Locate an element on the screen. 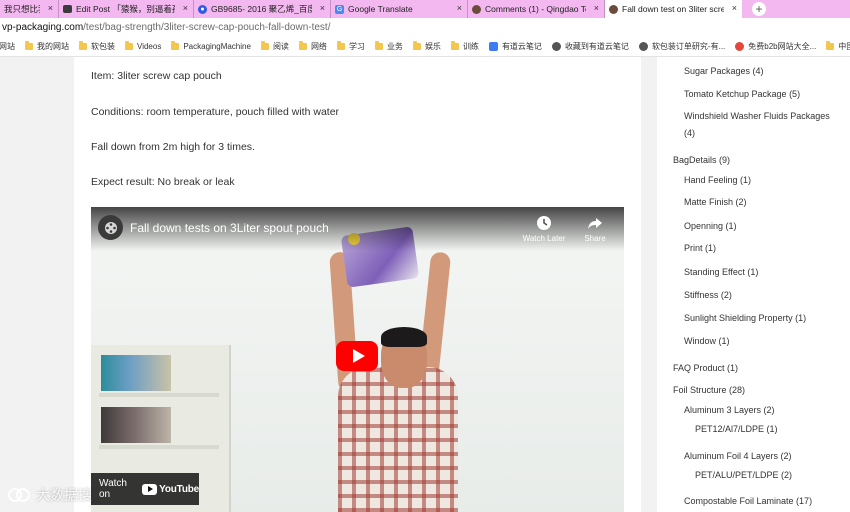  category-link: Foil Structure (28) is located at coordinates (709, 390).